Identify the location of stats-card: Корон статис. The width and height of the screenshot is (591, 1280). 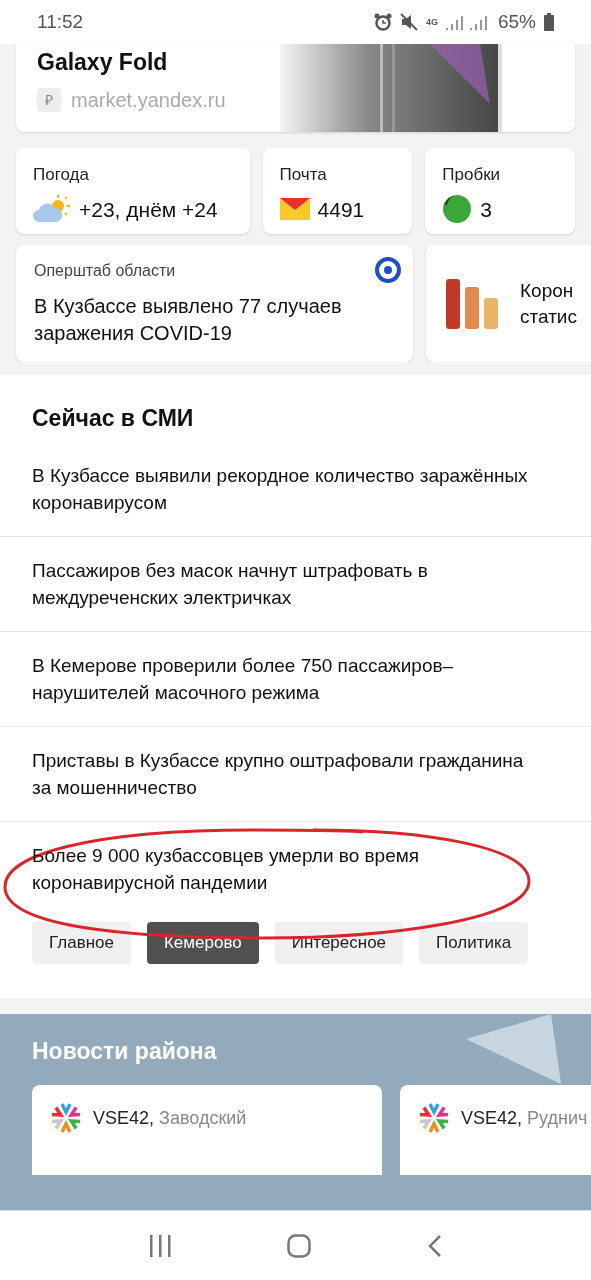
(508, 303).